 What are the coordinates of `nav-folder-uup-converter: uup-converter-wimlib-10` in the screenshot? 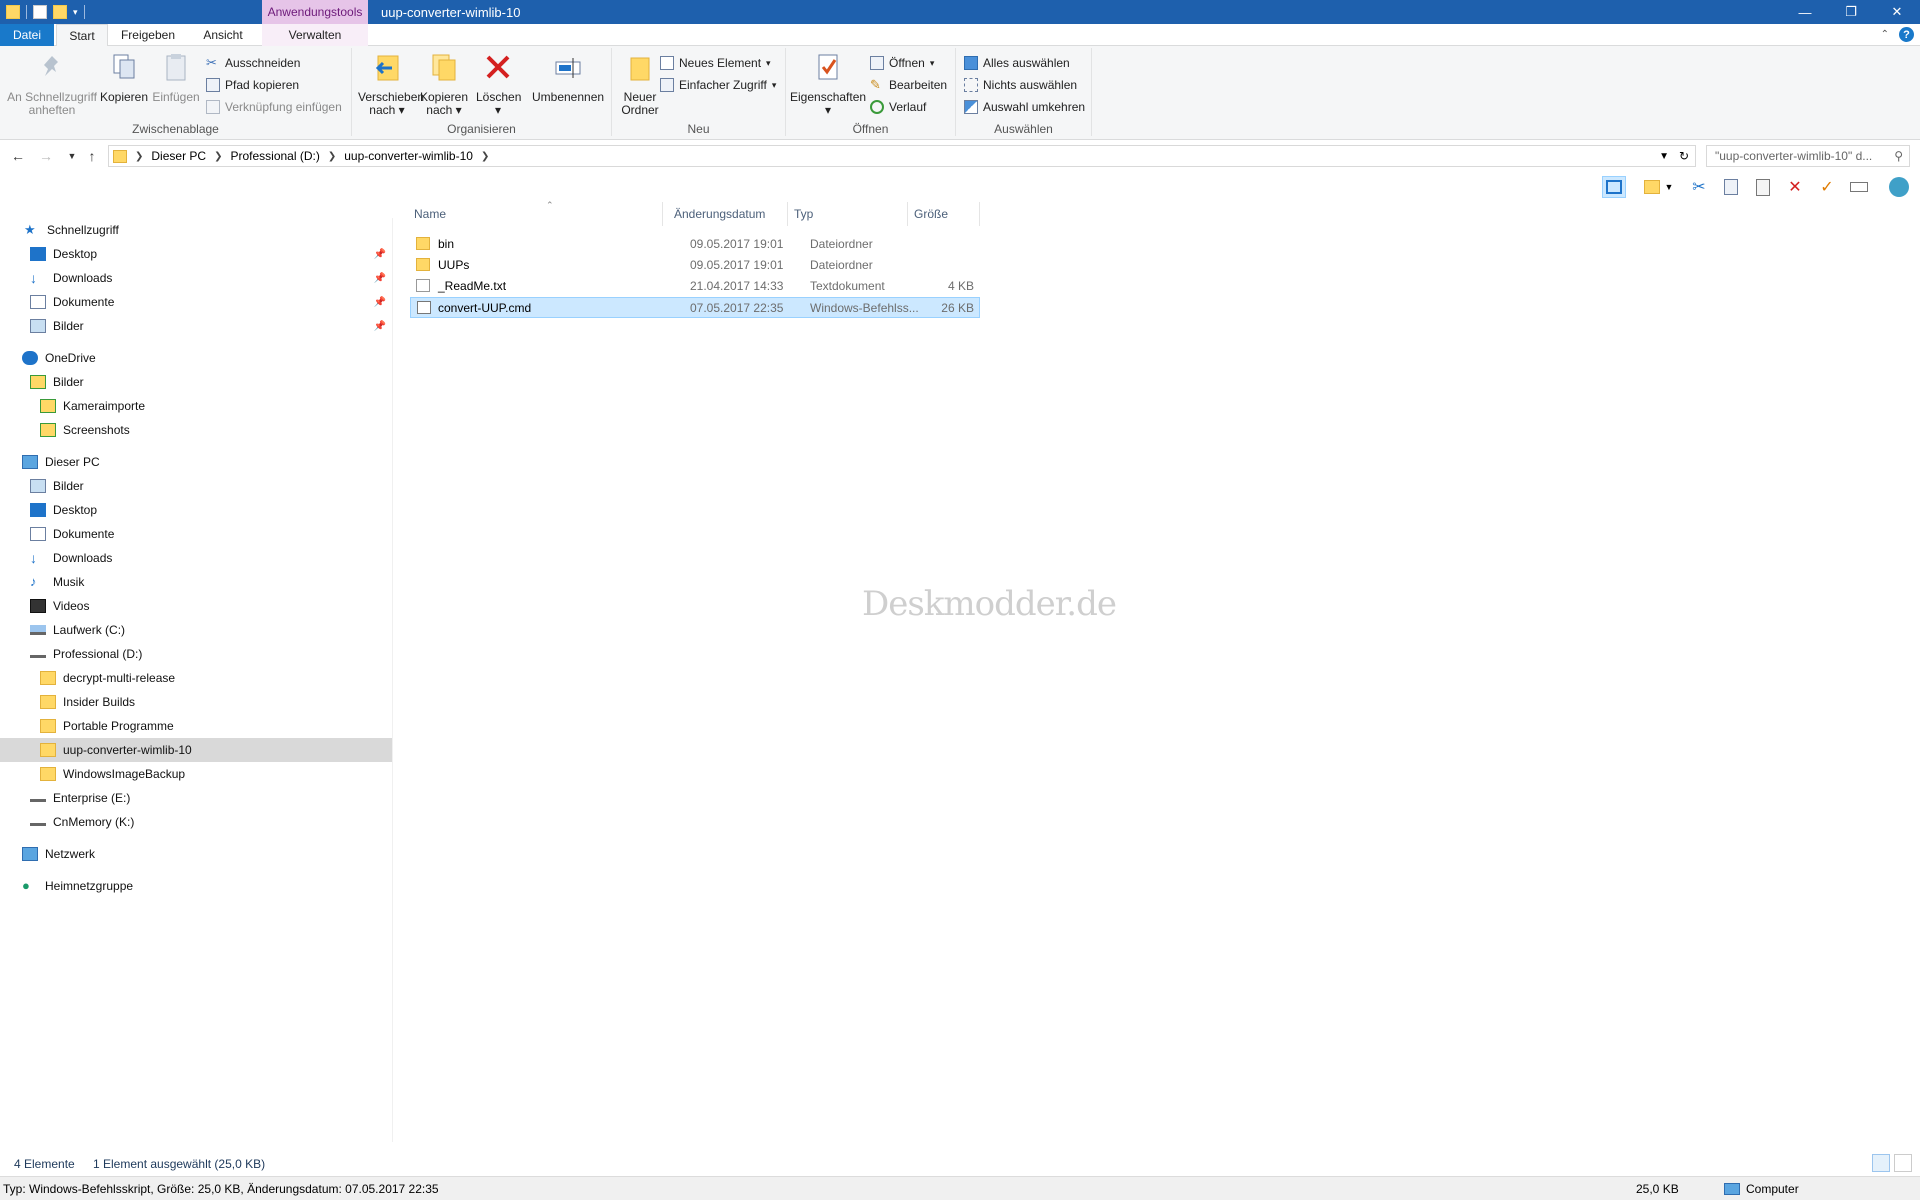 It's located at (196, 750).